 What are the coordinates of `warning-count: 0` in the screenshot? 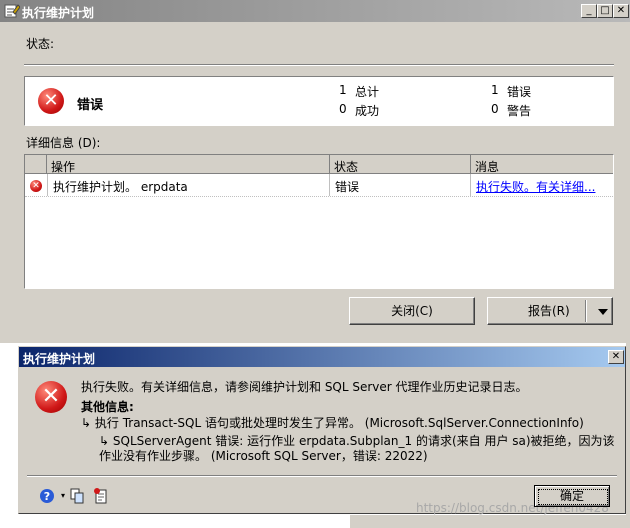 It's located at (495, 109).